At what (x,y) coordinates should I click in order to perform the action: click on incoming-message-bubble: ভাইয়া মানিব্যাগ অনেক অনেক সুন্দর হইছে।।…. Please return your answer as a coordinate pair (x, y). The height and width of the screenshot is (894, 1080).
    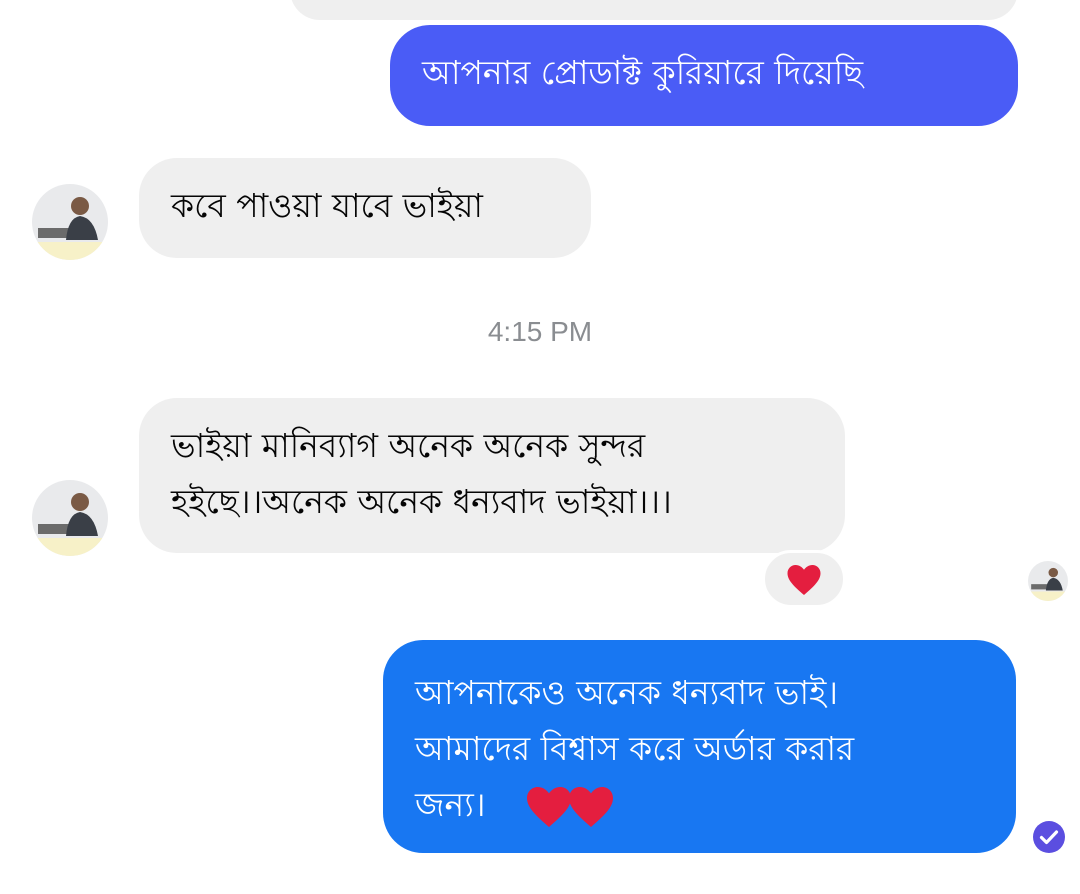
    Looking at the image, I should click on (492, 475).